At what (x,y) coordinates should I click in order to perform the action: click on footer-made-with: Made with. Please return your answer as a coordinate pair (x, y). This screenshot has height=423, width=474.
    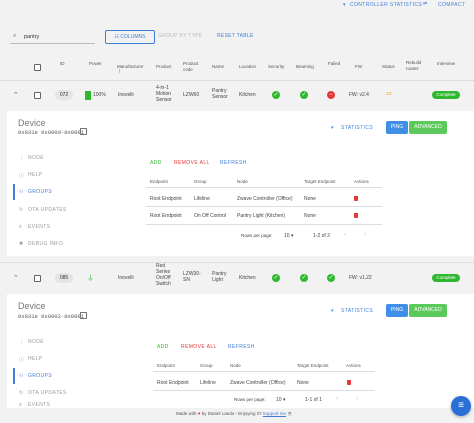
    Looking at the image, I should click on (186, 413).